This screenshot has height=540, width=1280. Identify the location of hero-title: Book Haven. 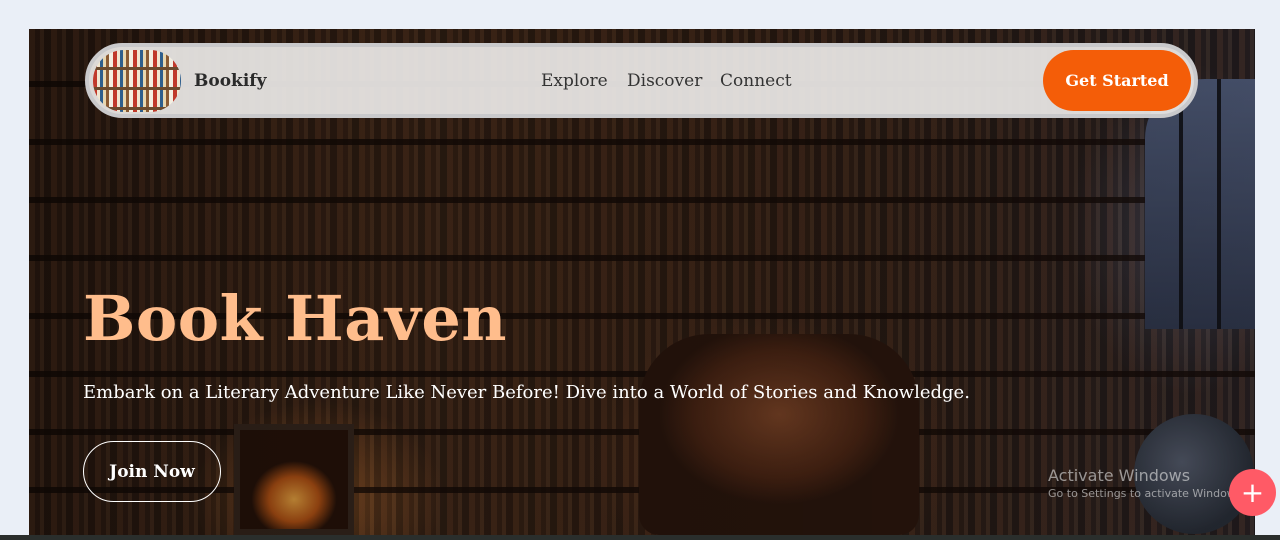
(295, 318).